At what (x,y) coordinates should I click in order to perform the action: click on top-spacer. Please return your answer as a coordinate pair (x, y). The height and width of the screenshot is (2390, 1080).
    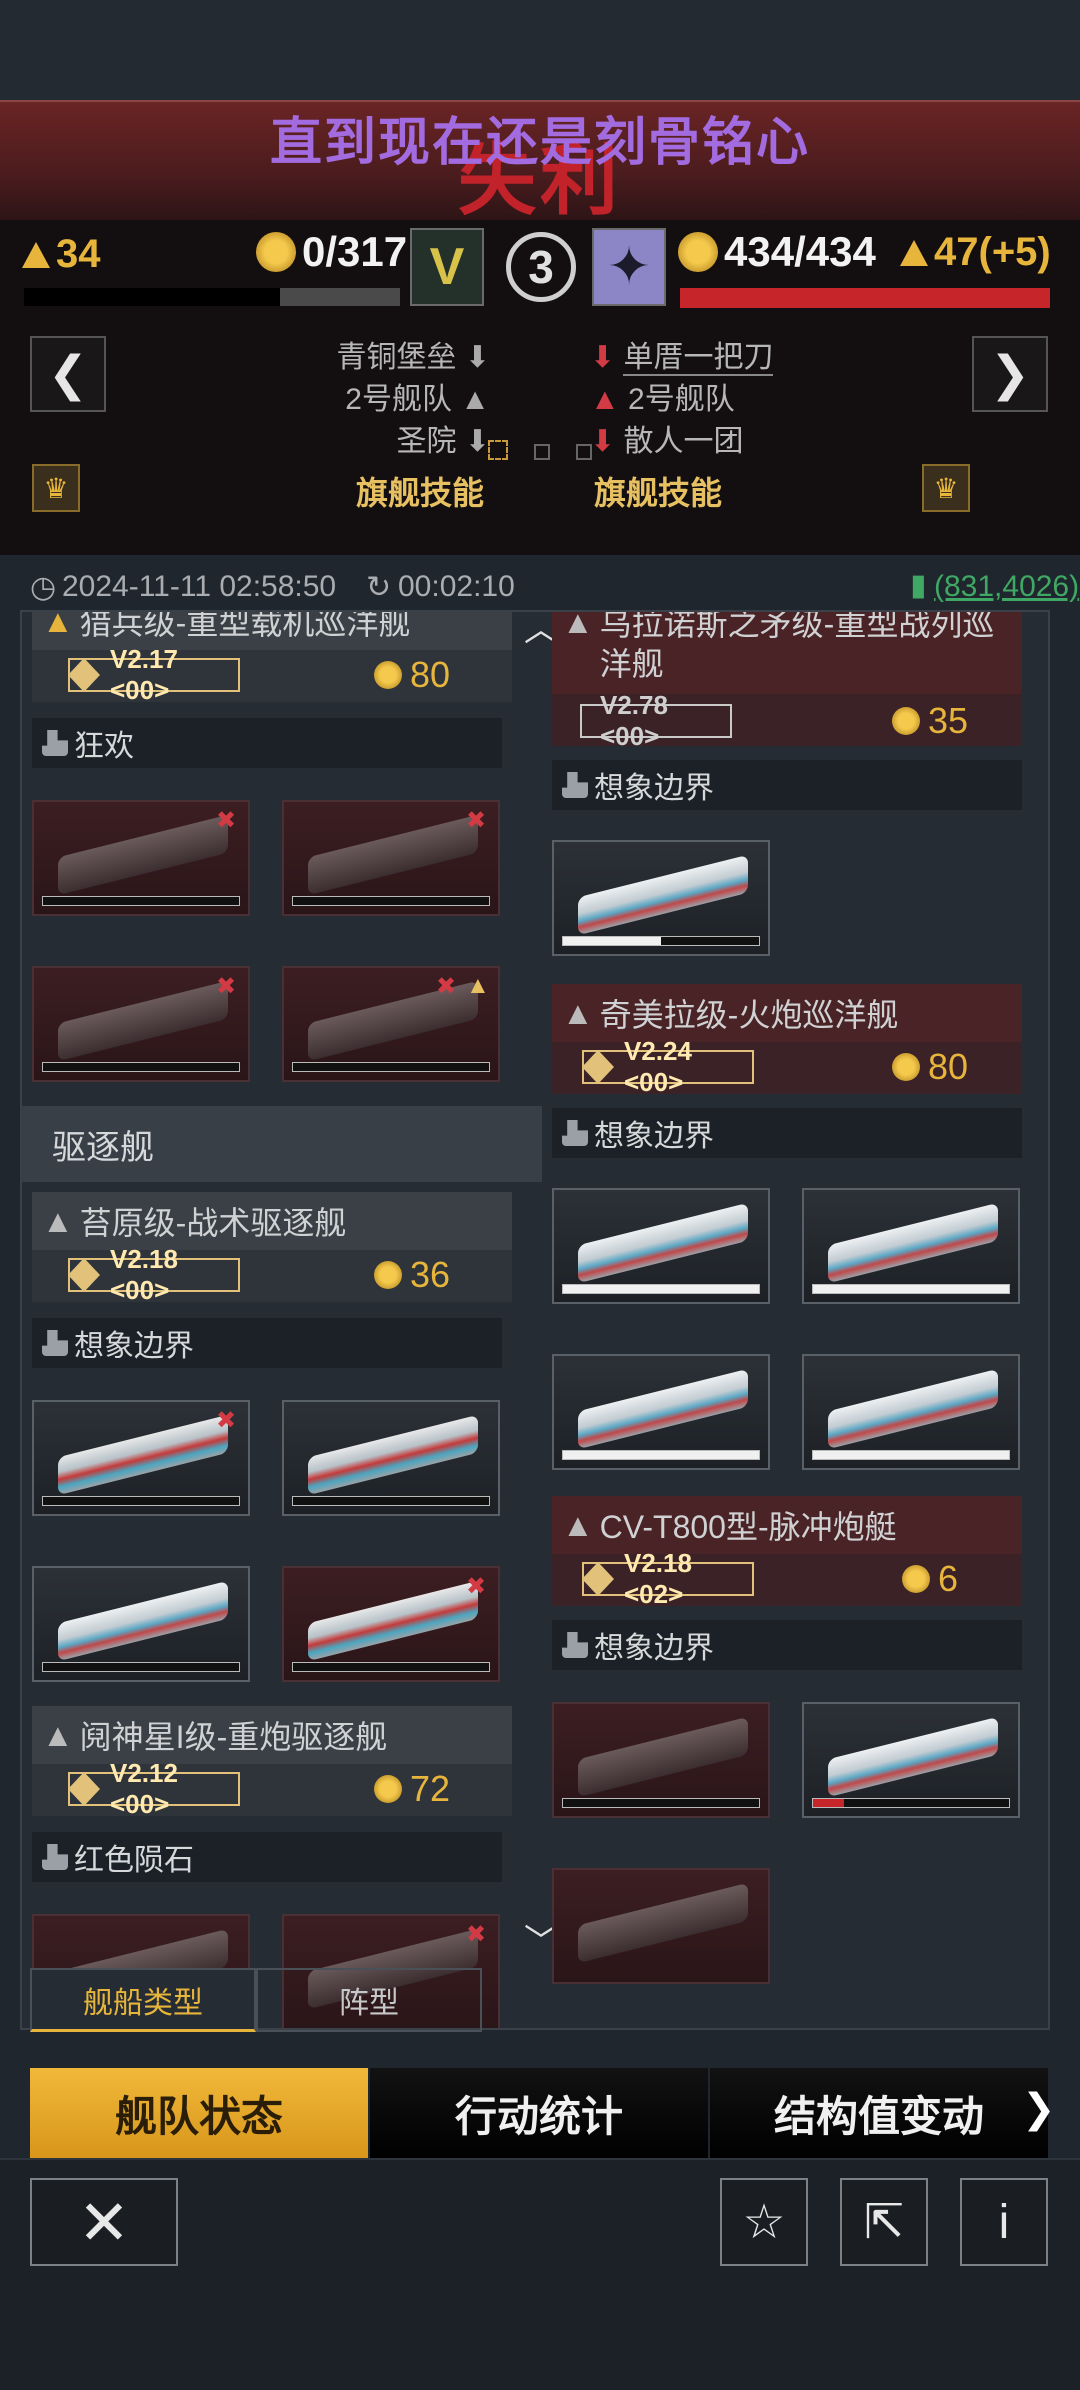
    Looking at the image, I should click on (540, 50).